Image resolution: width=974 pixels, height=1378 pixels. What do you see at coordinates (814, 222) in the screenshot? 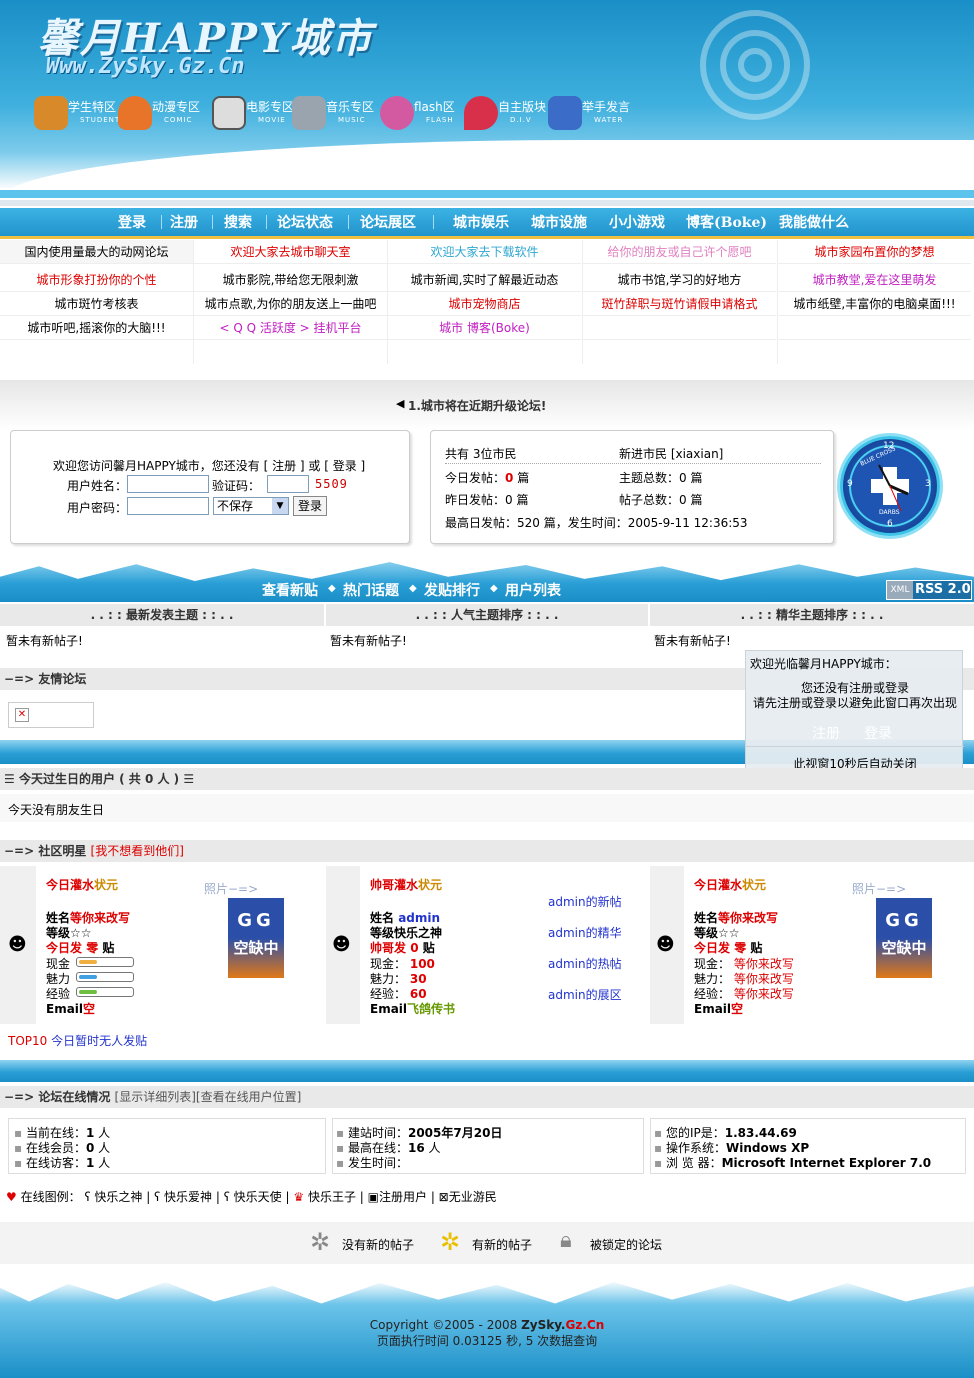
I see `menu-what-can-i-do: 我能做什么` at bounding box center [814, 222].